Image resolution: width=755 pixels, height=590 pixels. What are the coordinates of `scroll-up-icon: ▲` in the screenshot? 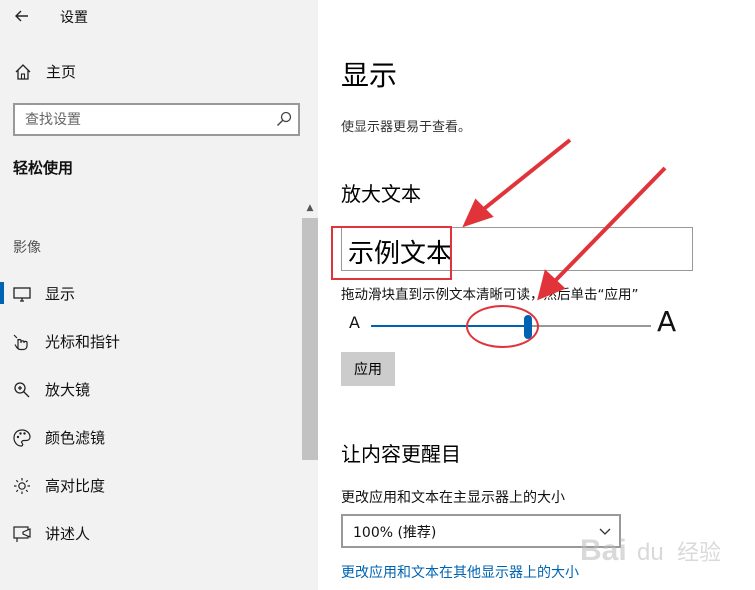 It's located at (310, 208).